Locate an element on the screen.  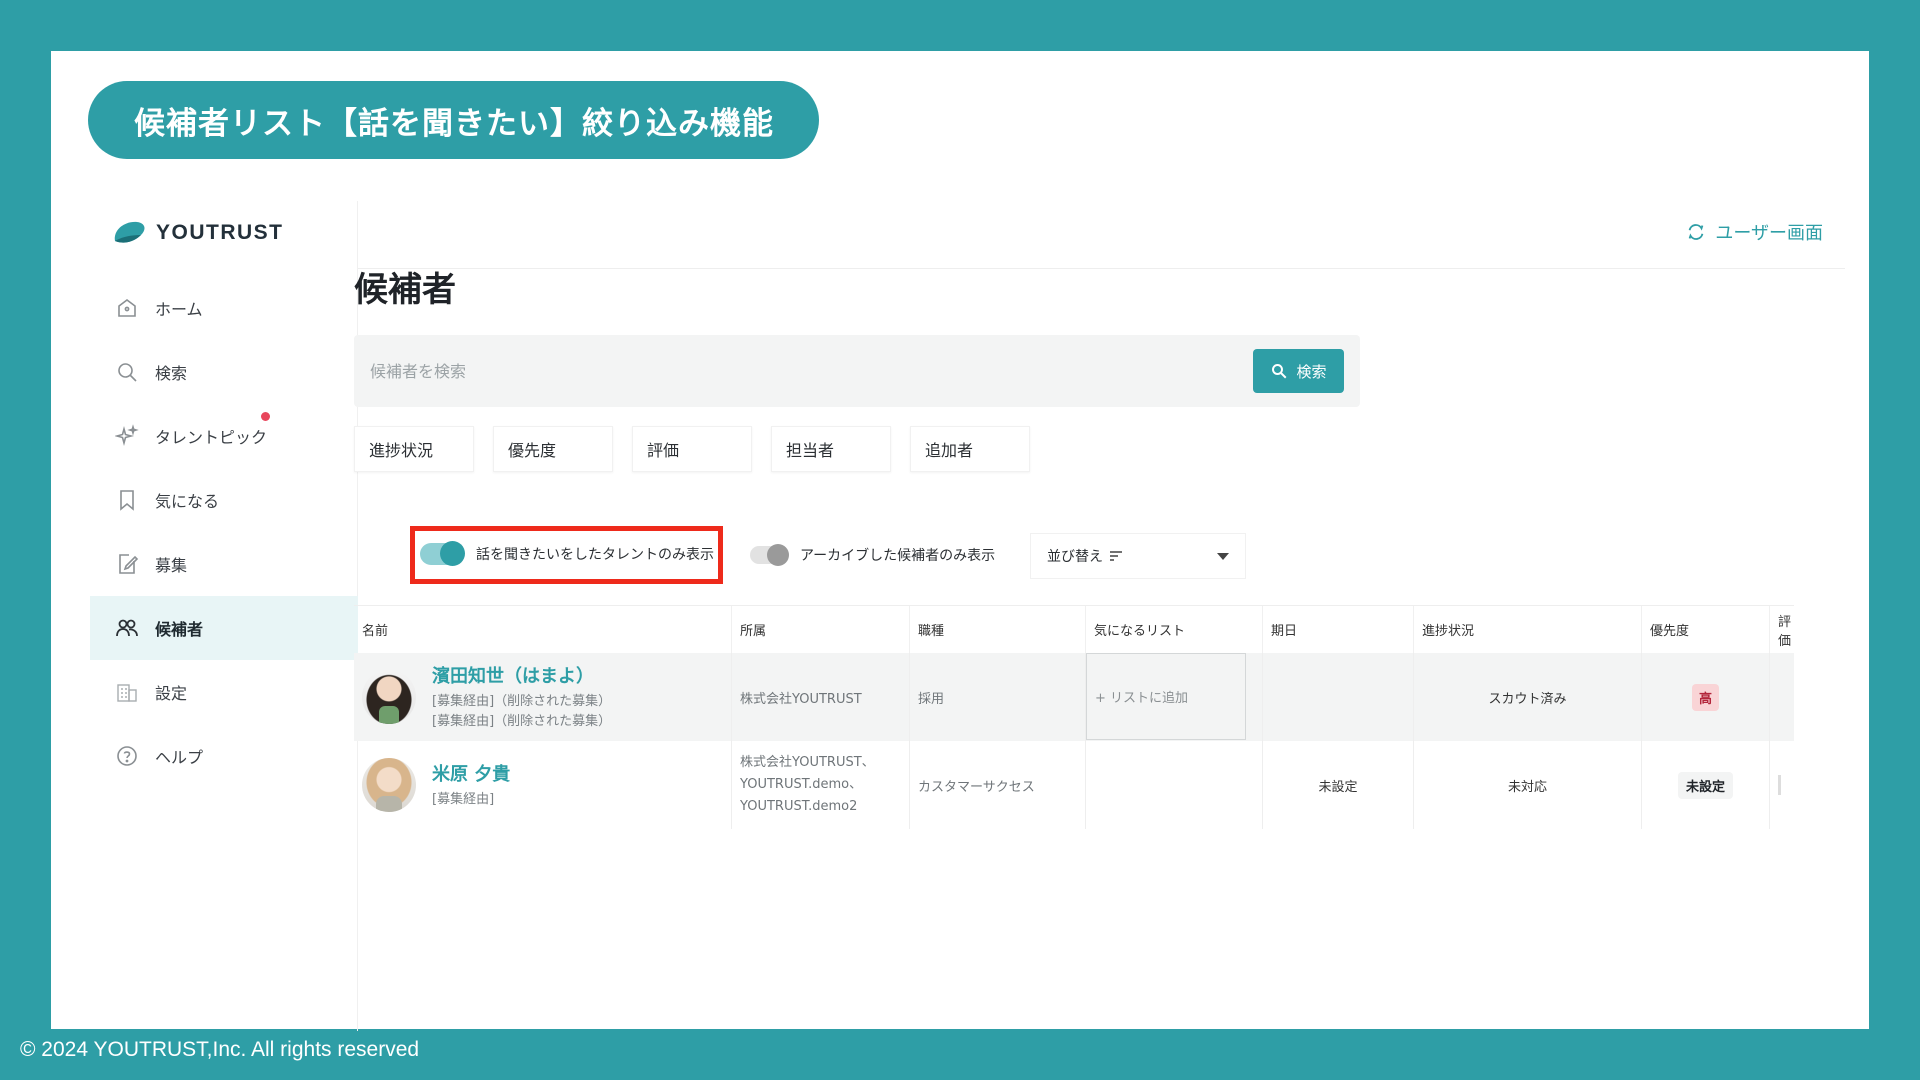
filter-progress: 進捗状況 is located at coordinates (414, 449).